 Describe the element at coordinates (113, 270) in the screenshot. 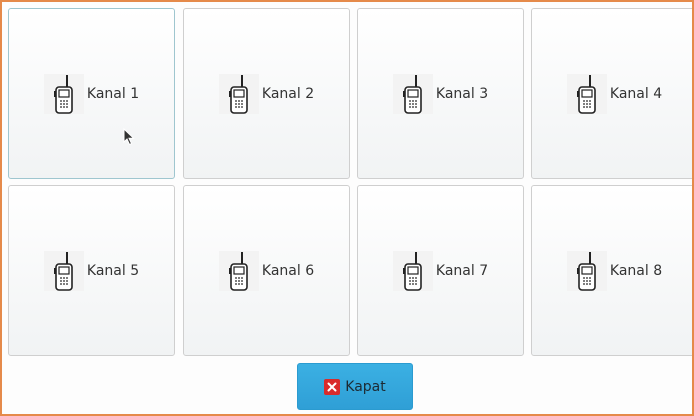

I see `channel-label: Kanal 5` at that location.